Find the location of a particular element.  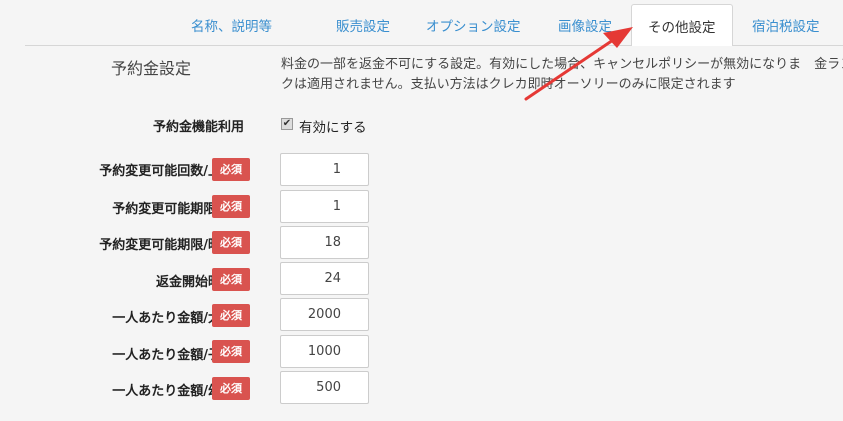

tab-image-settings: 画像設定 is located at coordinates (585, 25).